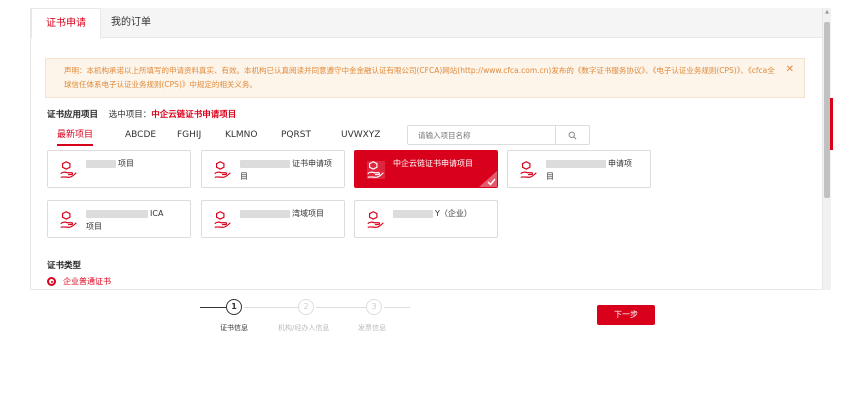  What do you see at coordinates (126, 163) in the screenshot?
I see `card-title: 项目` at bounding box center [126, 163].